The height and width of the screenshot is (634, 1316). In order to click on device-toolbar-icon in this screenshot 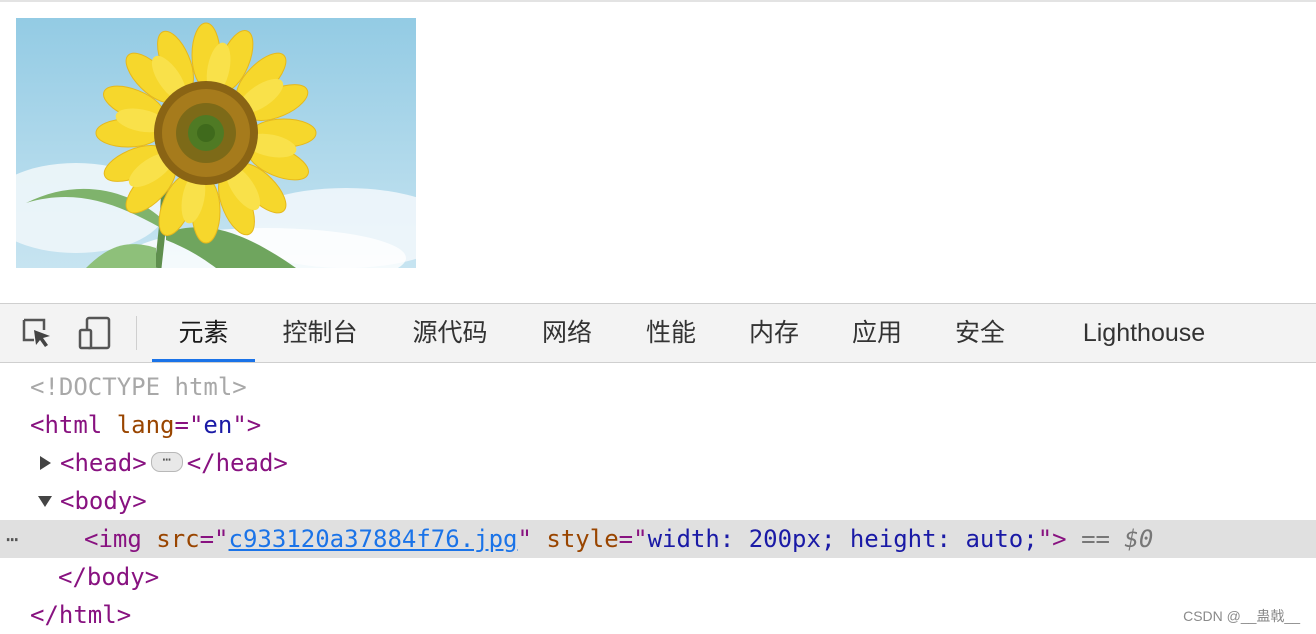, I will do `click(95, 333)`.